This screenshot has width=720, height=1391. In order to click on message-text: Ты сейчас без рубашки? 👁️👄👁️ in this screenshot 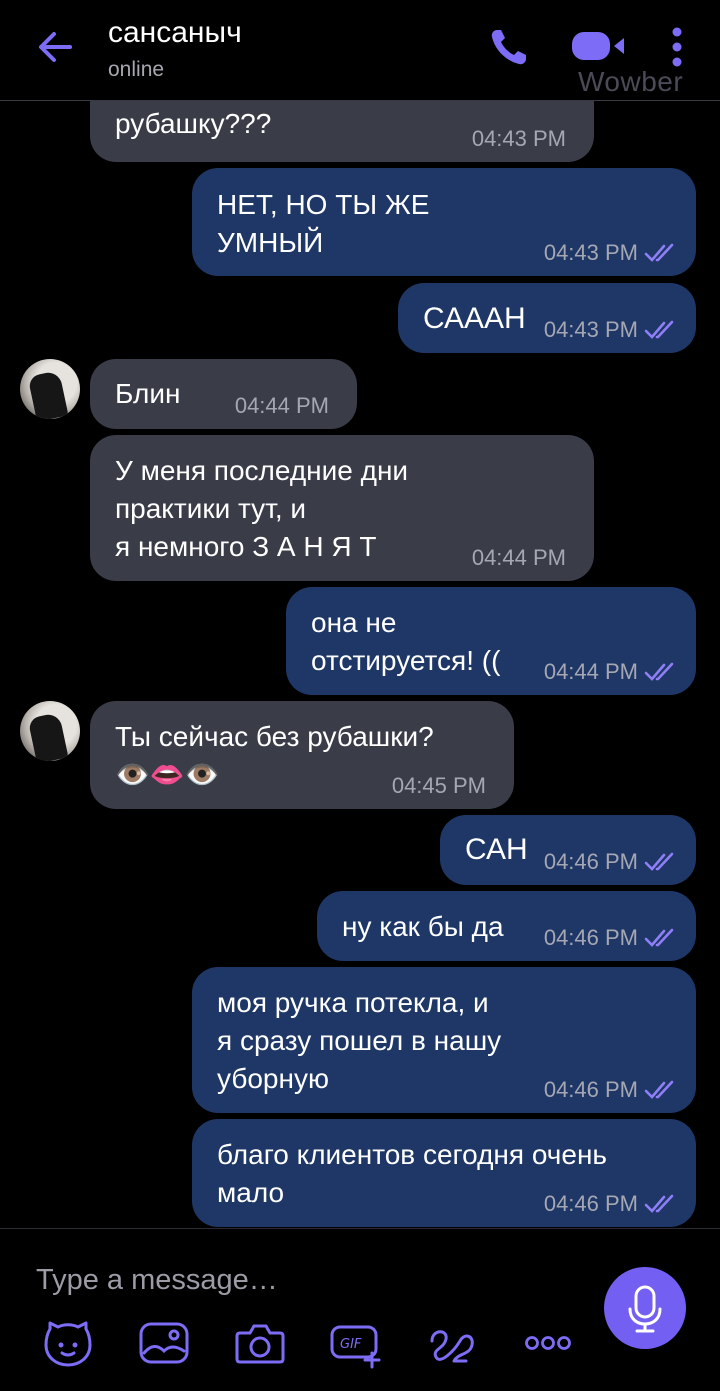, I will do `click(274, 755)`.